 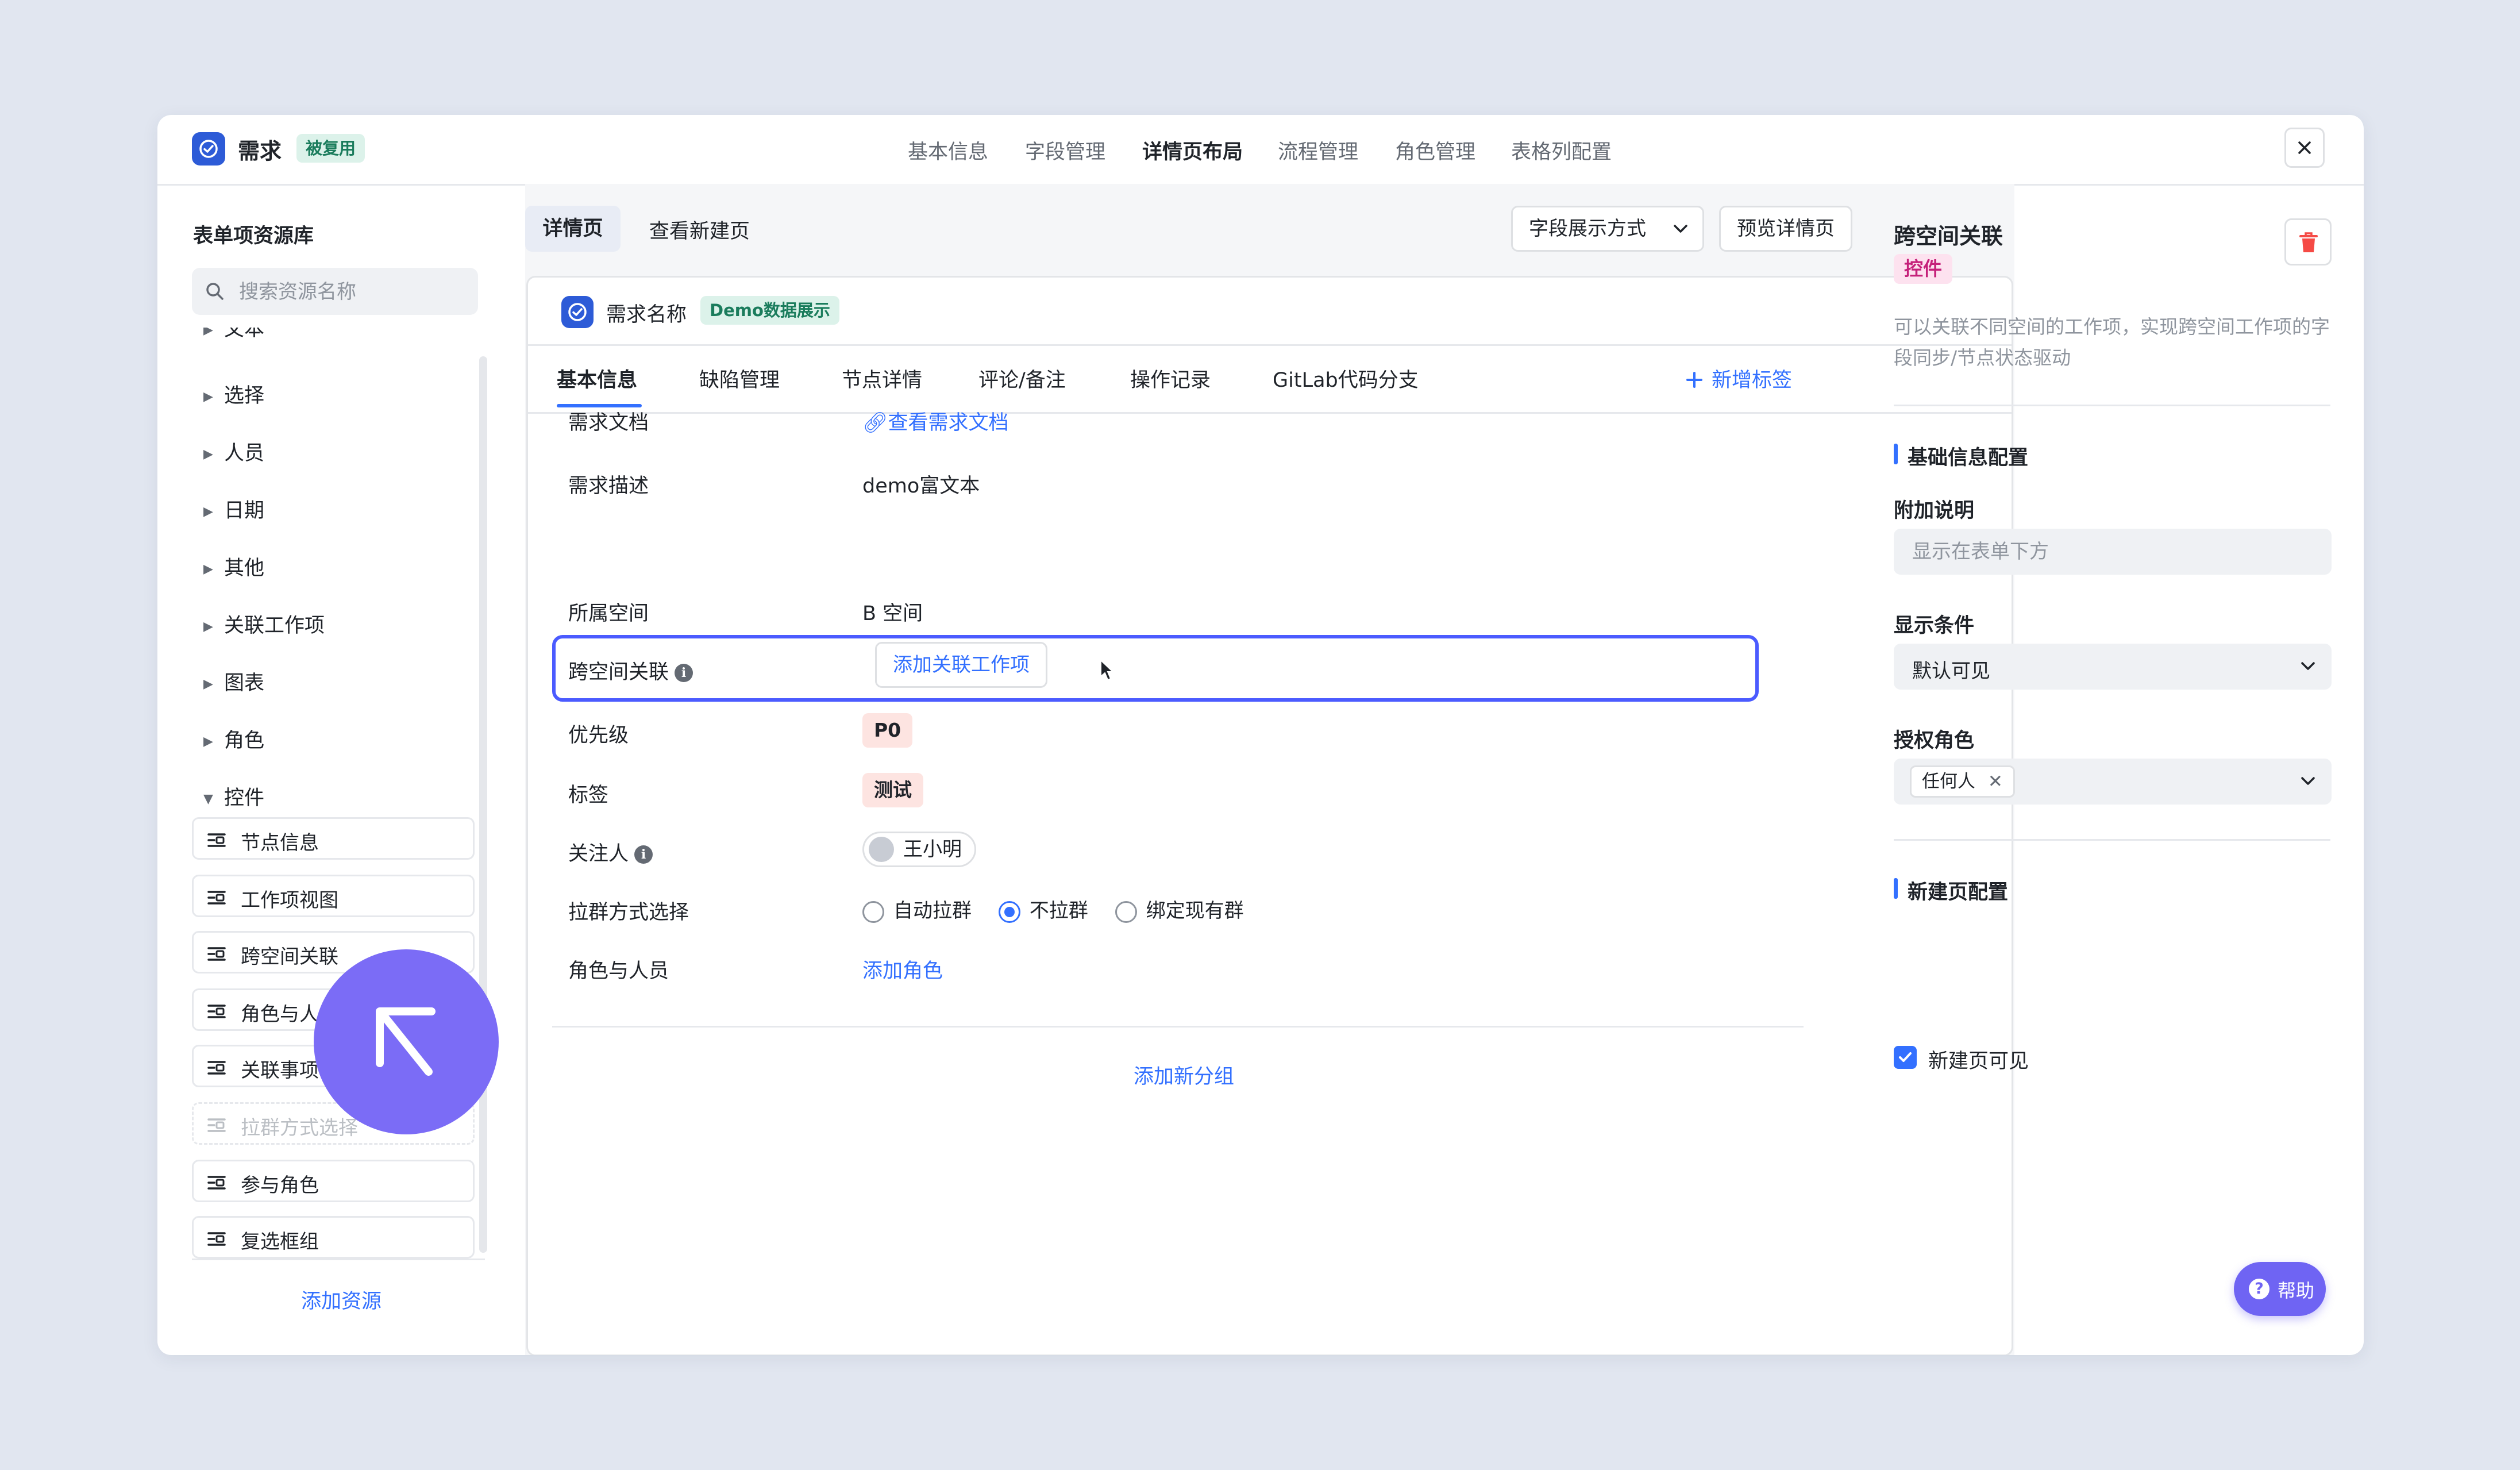 I want to click on preview-detail-button: 预览详情页, so click(x=1786, y=229).